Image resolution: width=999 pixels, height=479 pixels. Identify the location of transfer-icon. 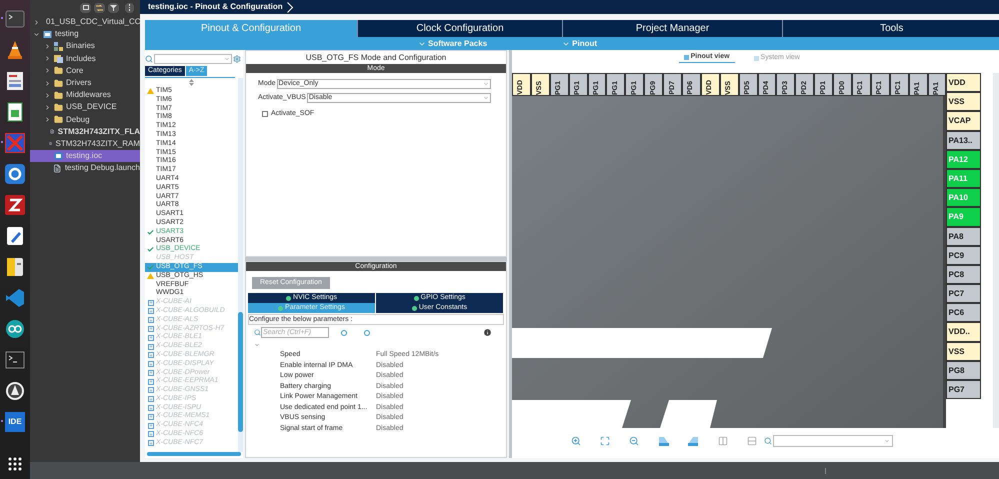
(15, 204).